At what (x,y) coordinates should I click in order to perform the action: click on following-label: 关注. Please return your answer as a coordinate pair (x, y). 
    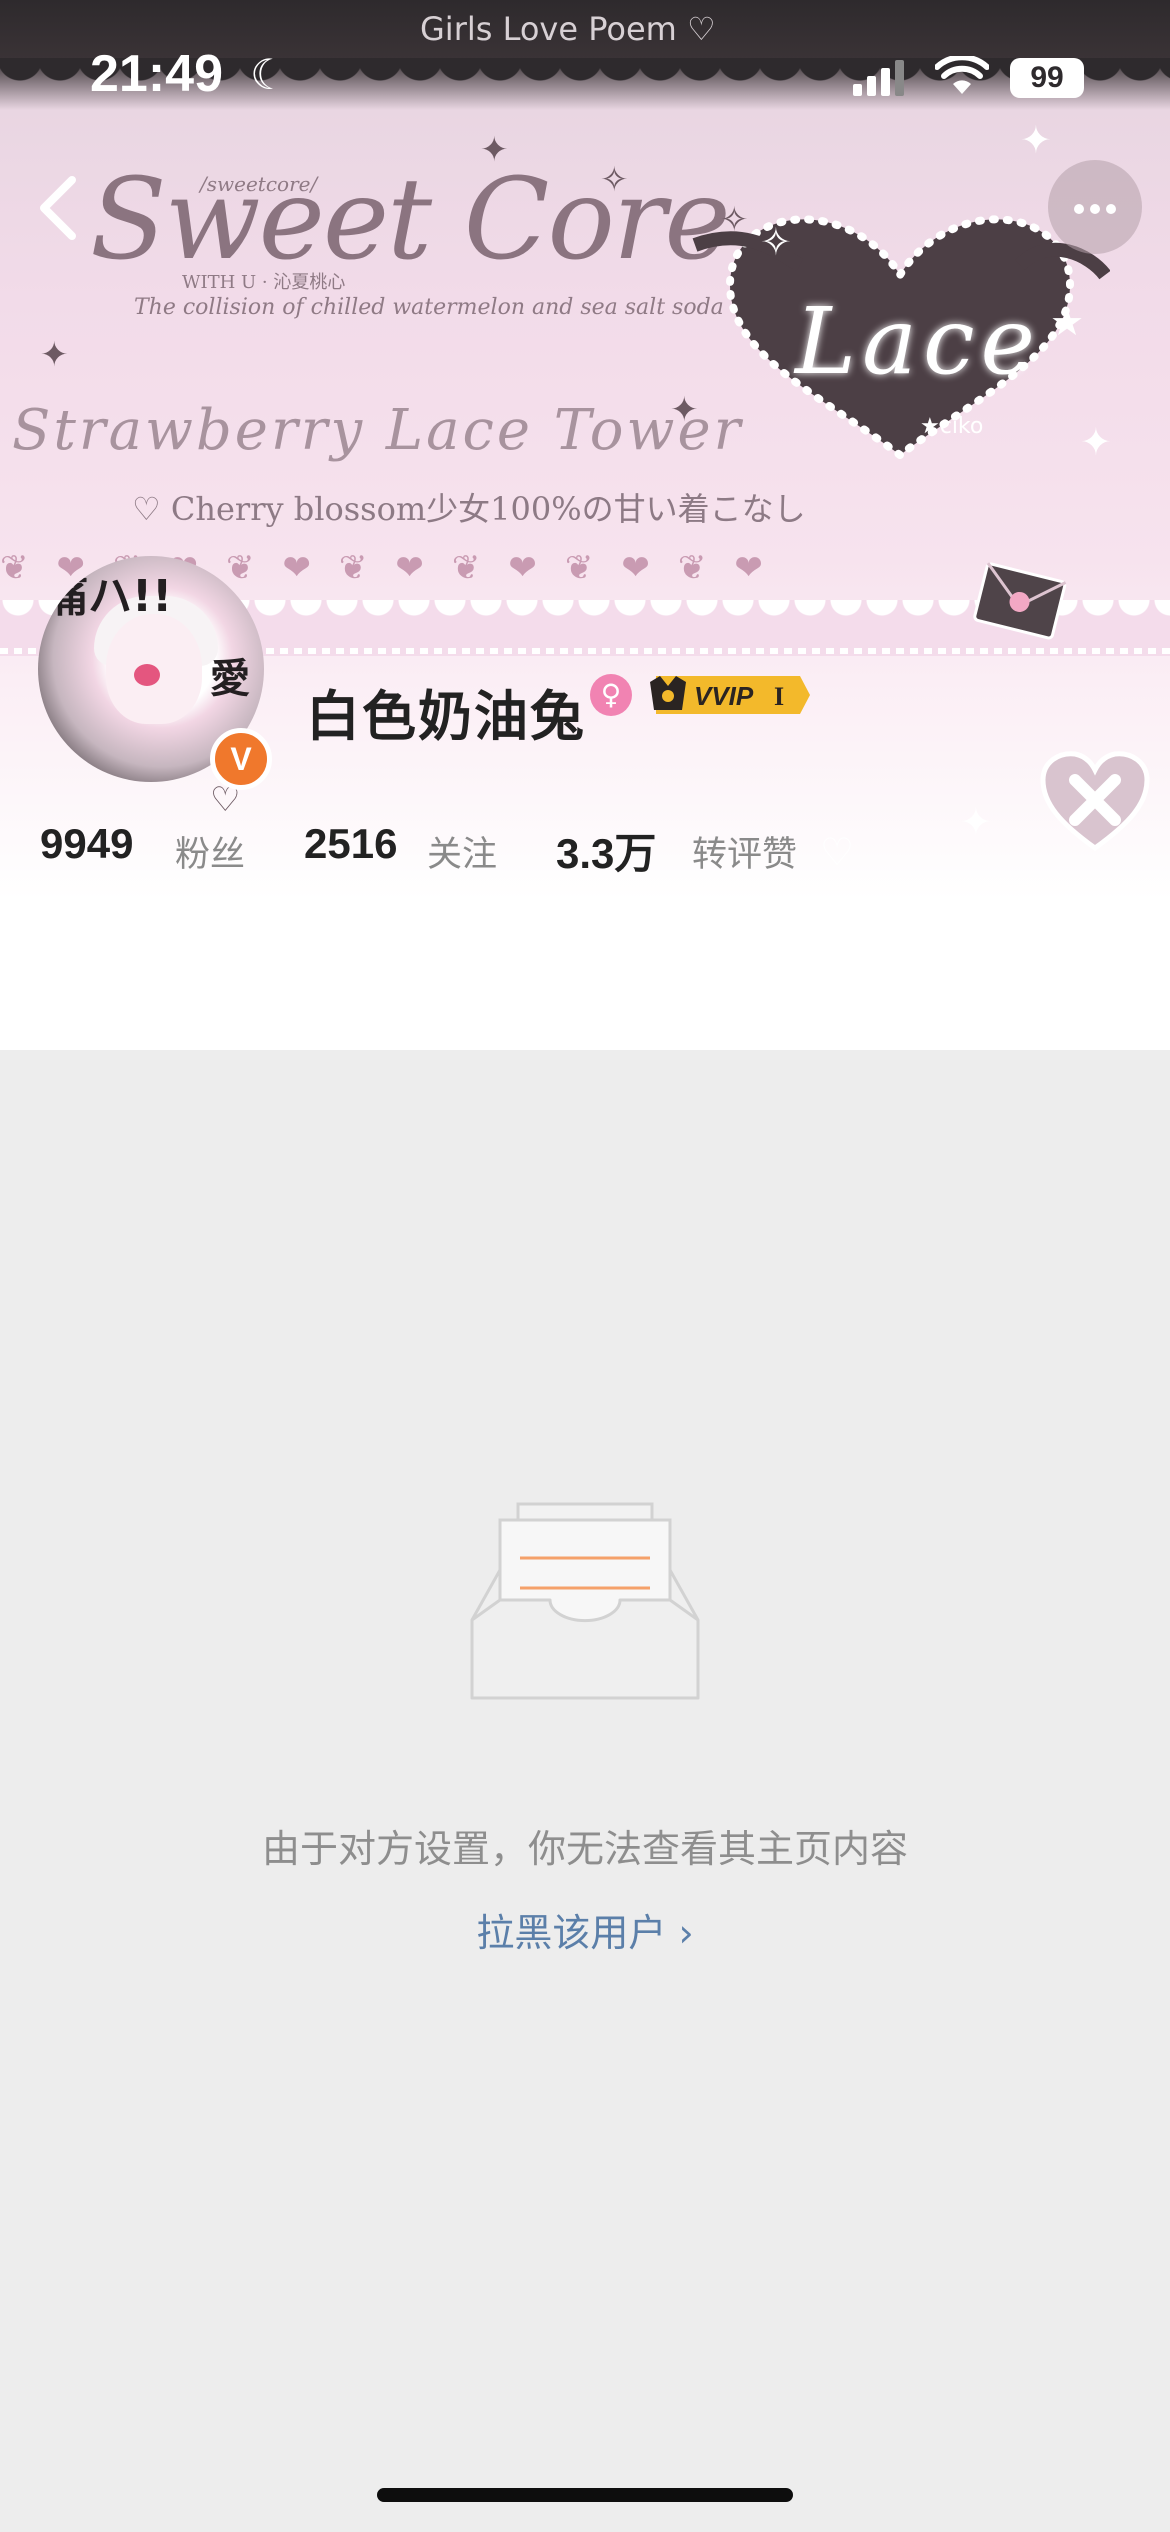
    Looking at the image, I should click on (462, 851).